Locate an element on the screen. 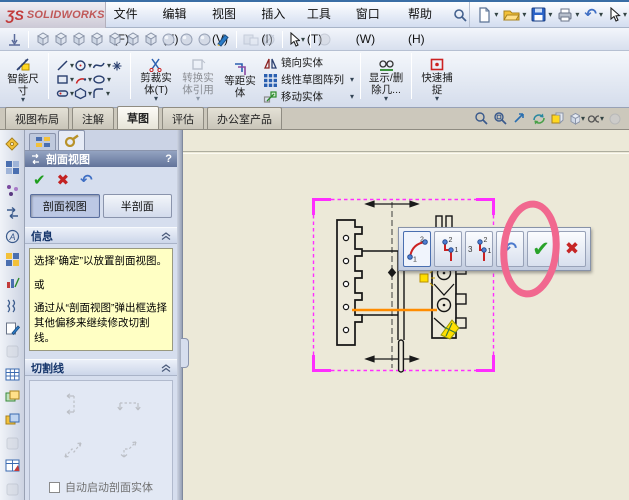 The height and width of the screenshot is (500, 629). new-document-button is located at coordinates (487, 15).